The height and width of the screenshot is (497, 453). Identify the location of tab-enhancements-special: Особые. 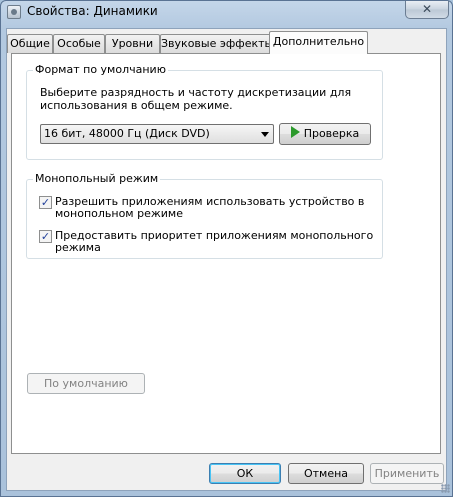
(79, 43).